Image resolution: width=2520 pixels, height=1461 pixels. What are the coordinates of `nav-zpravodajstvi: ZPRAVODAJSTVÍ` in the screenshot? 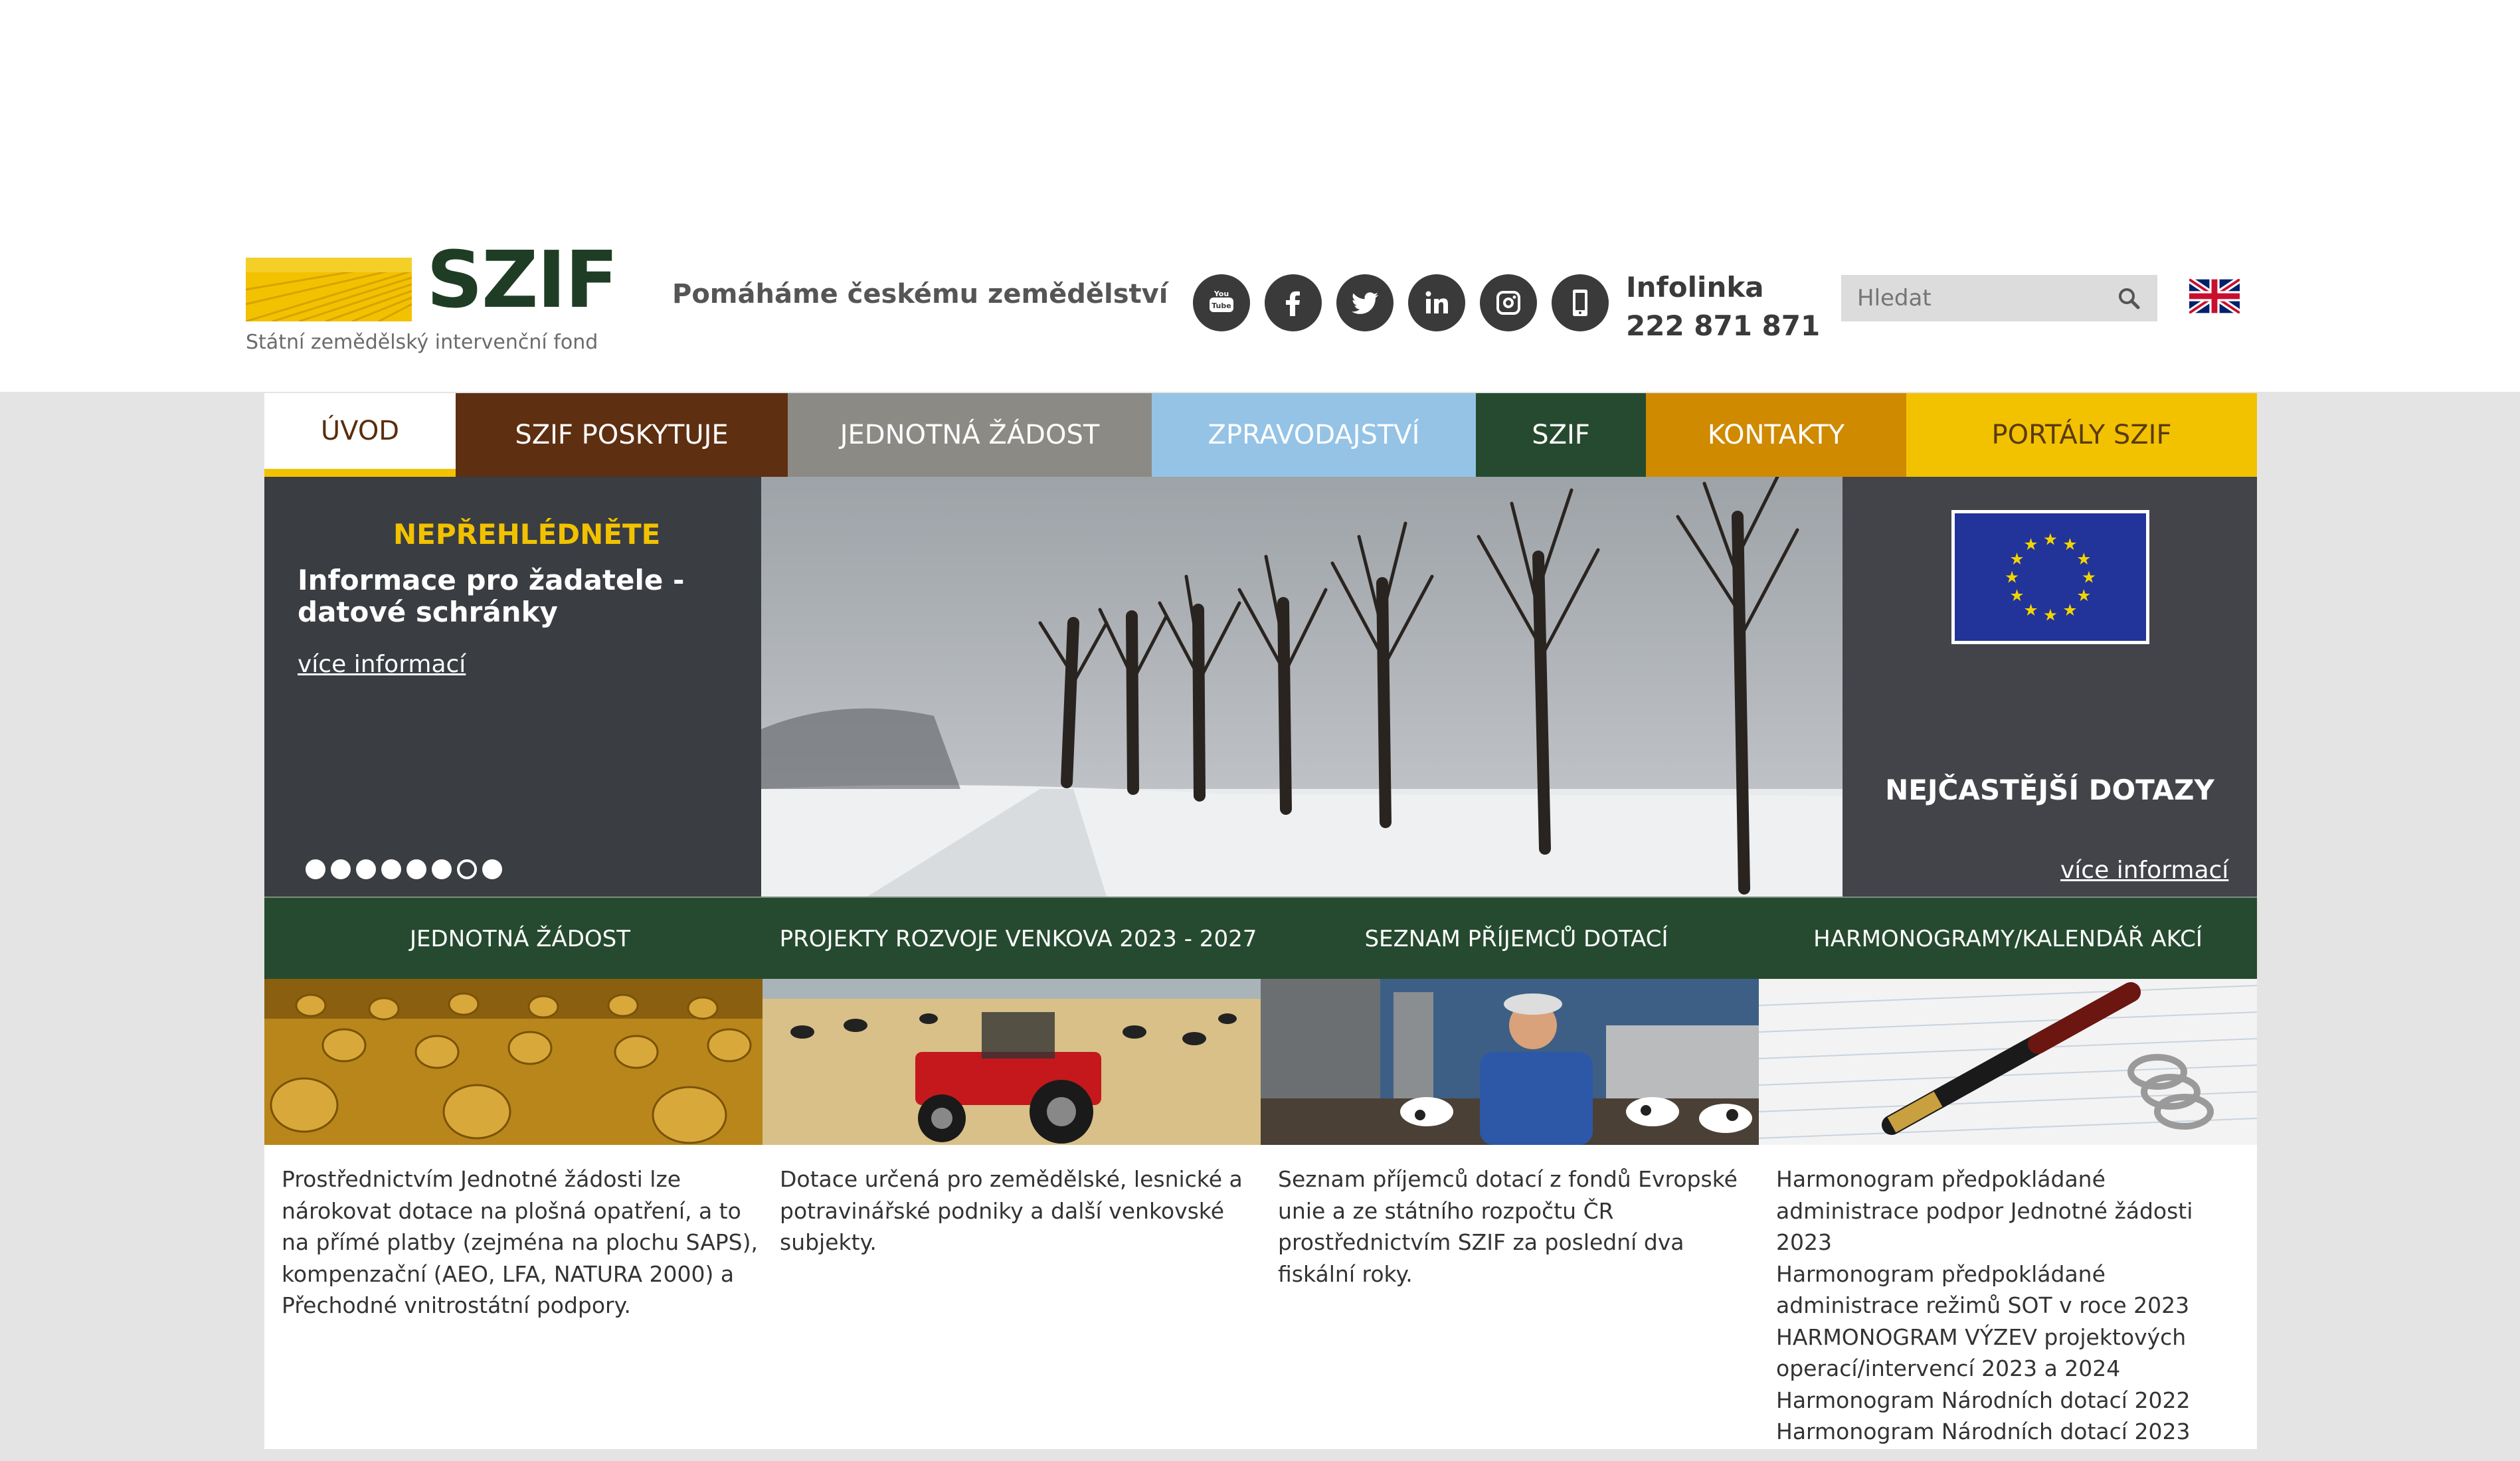 It's located at (1314, 435).